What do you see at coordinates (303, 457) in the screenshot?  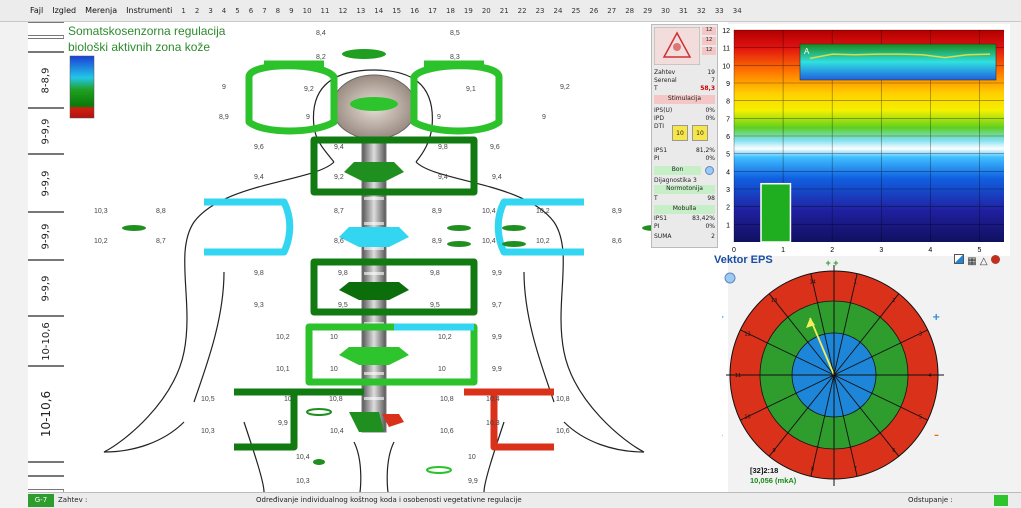 I see `zone-value: 10,4` at bounding box center [303, 457].